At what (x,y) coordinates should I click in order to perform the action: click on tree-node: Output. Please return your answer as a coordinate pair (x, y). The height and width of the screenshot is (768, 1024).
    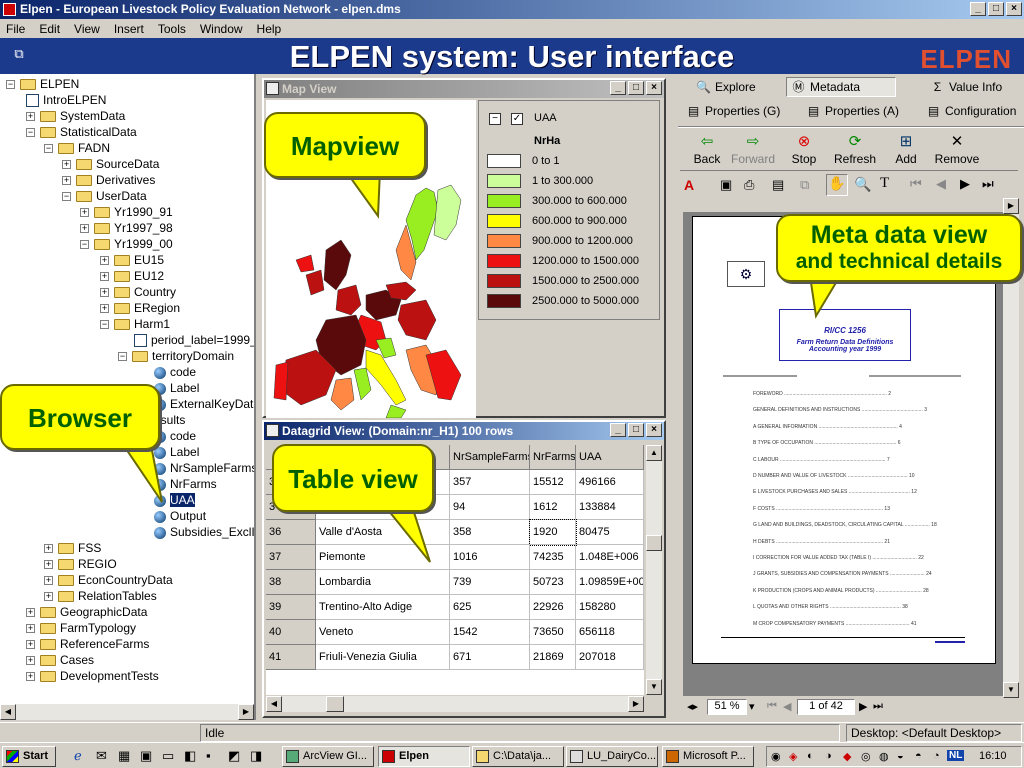
    Looking at the image, I should click on (180, 516).